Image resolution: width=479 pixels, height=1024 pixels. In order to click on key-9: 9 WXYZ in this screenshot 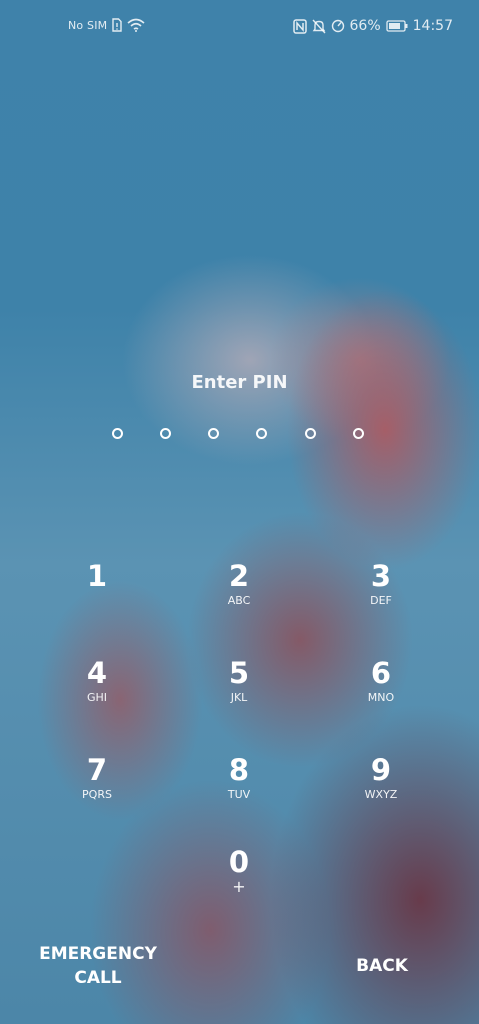, I will do `click(381, 789)`.